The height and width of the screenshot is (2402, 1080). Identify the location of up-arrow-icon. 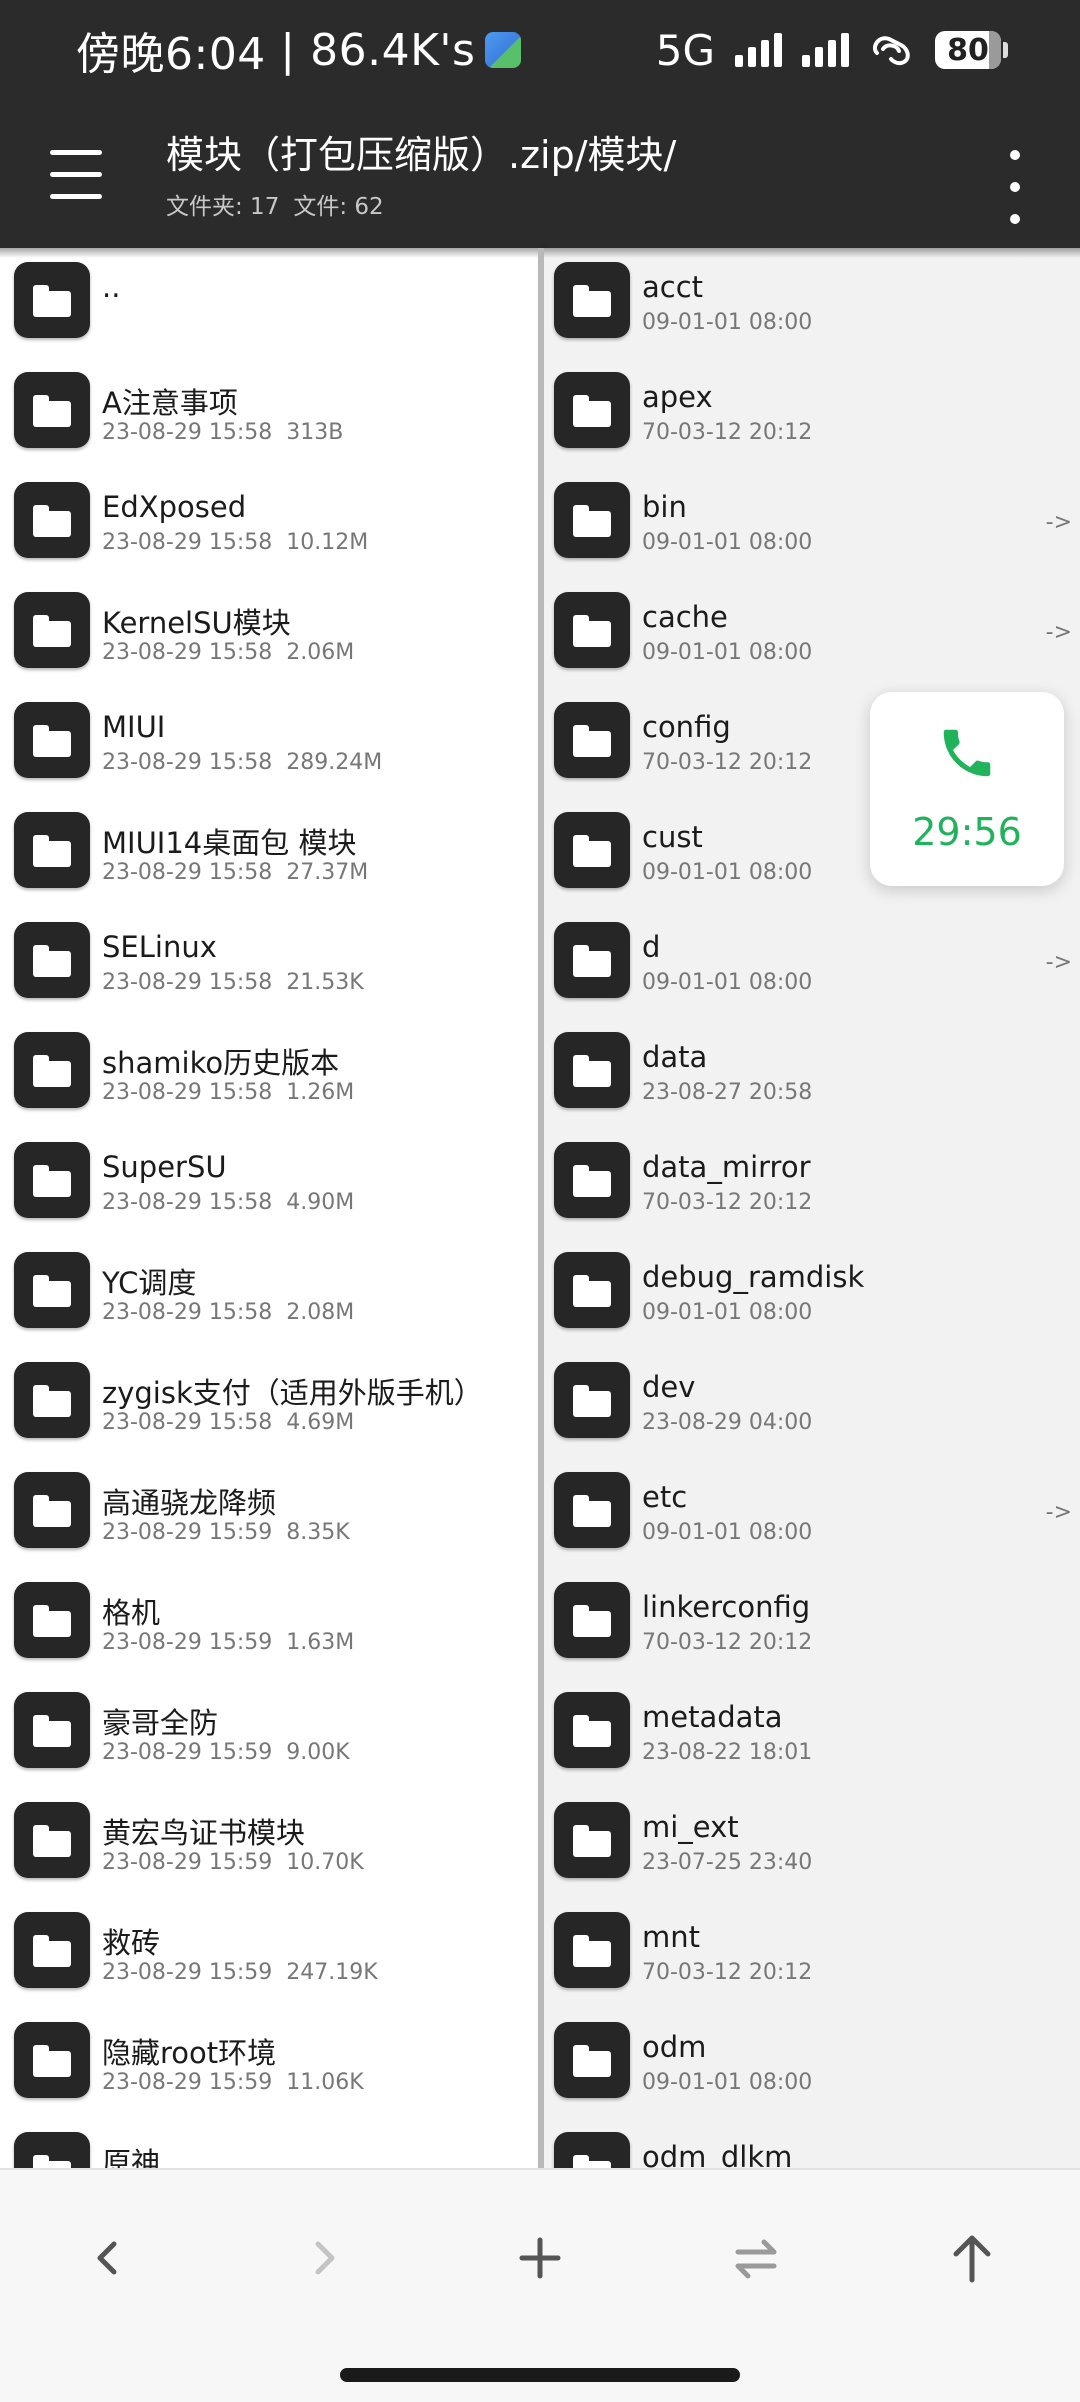
(972, 2259).